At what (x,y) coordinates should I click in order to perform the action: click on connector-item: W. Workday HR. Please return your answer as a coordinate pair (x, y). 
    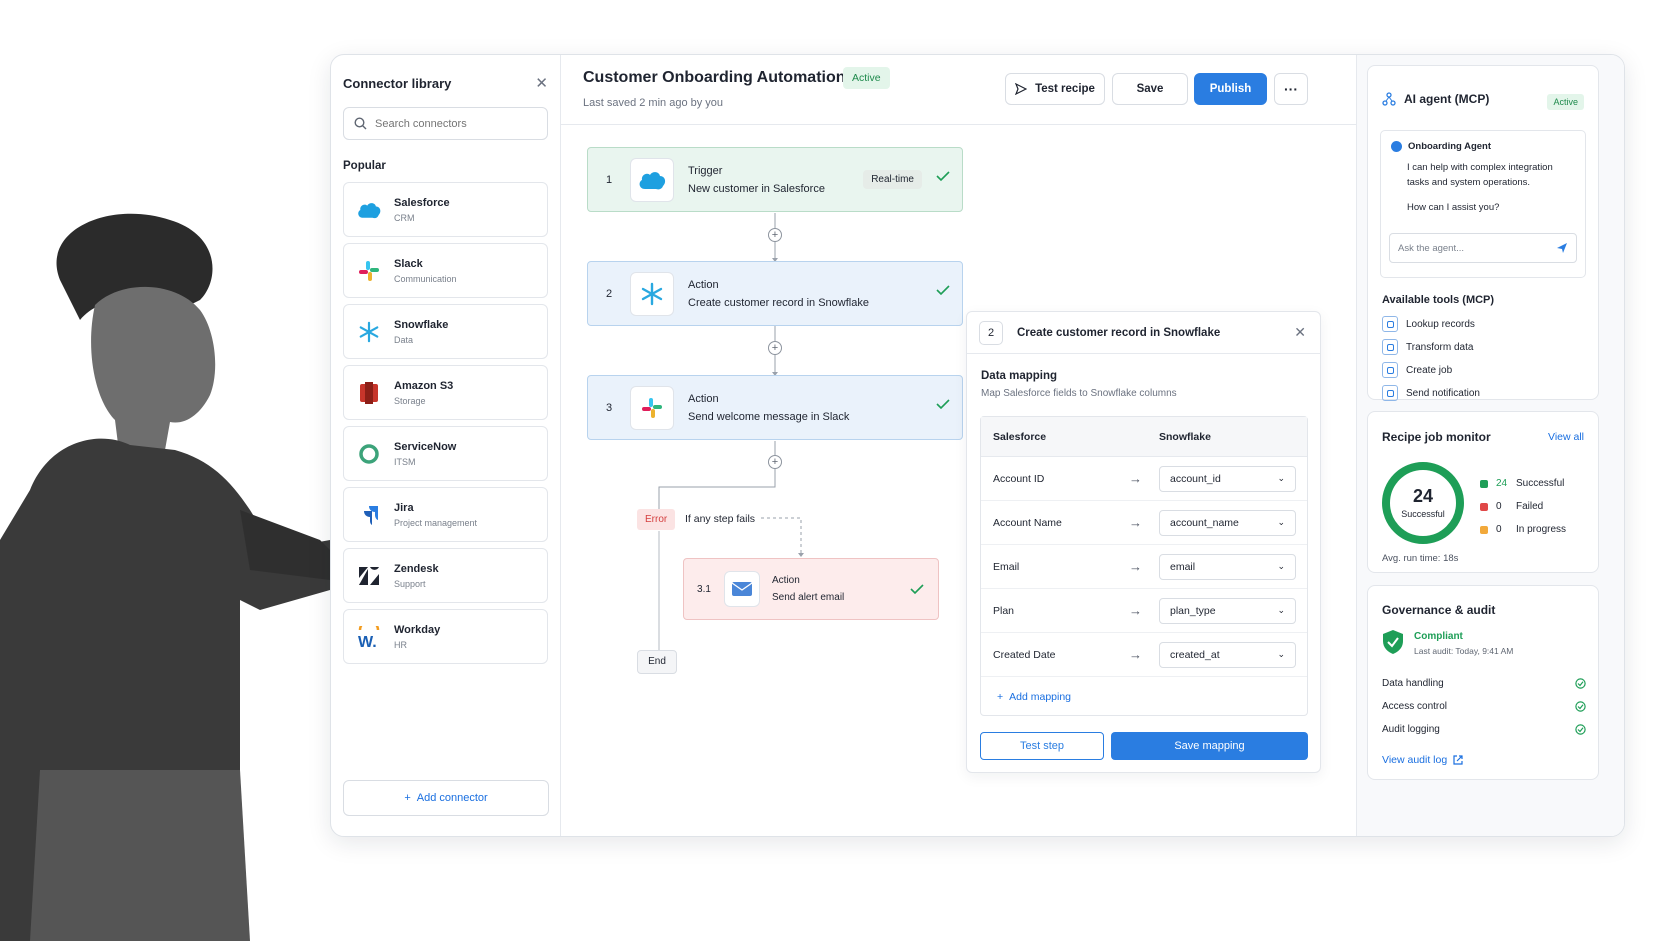
    Looking at the image, I should click on (445, 636).